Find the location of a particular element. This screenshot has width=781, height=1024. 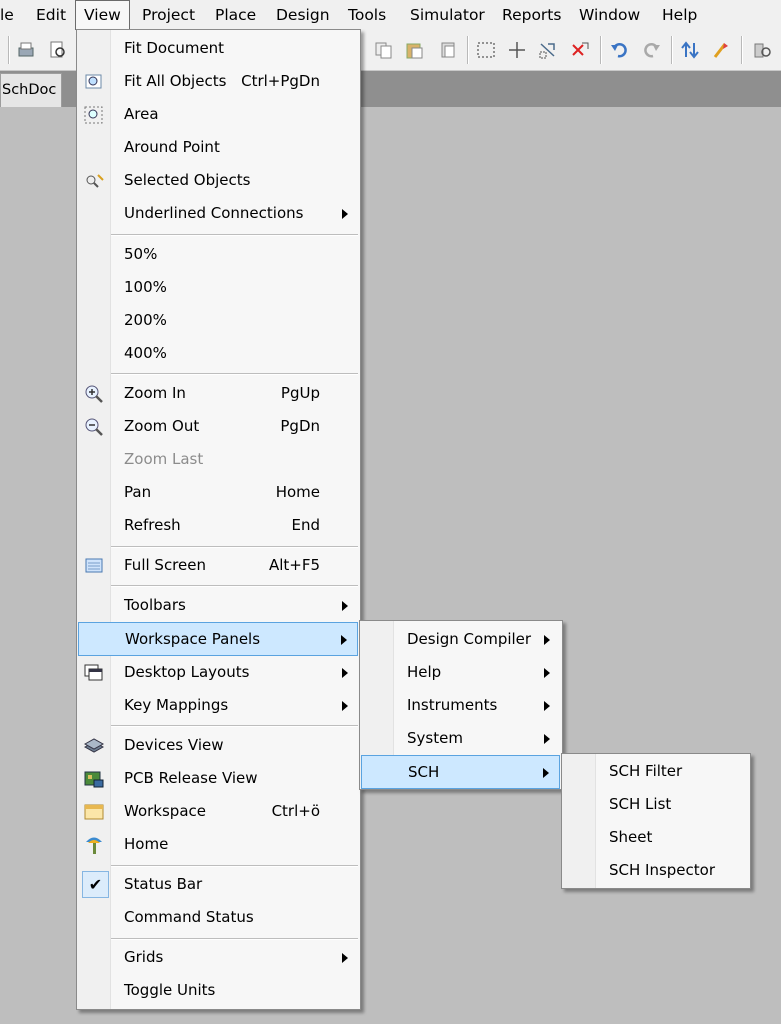

menu-file: le is located at coordinates (7, 15).